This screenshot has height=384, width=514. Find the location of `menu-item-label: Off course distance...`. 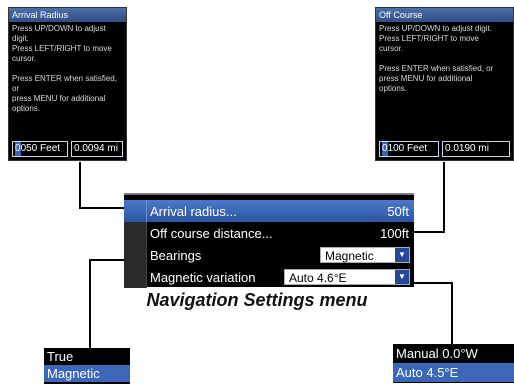

menu-item-label: Off course distance... is located at coordinates (211, 233).